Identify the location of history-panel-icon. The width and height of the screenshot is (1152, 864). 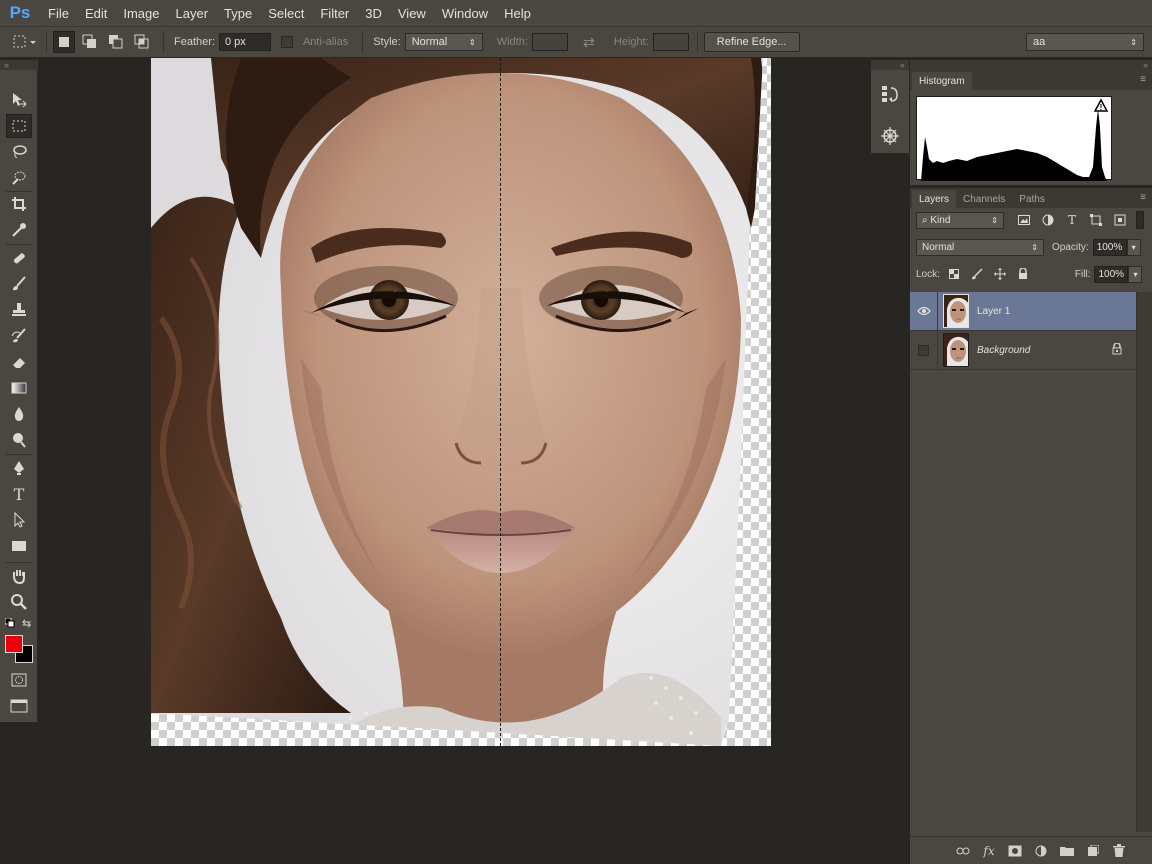
(890, 94).